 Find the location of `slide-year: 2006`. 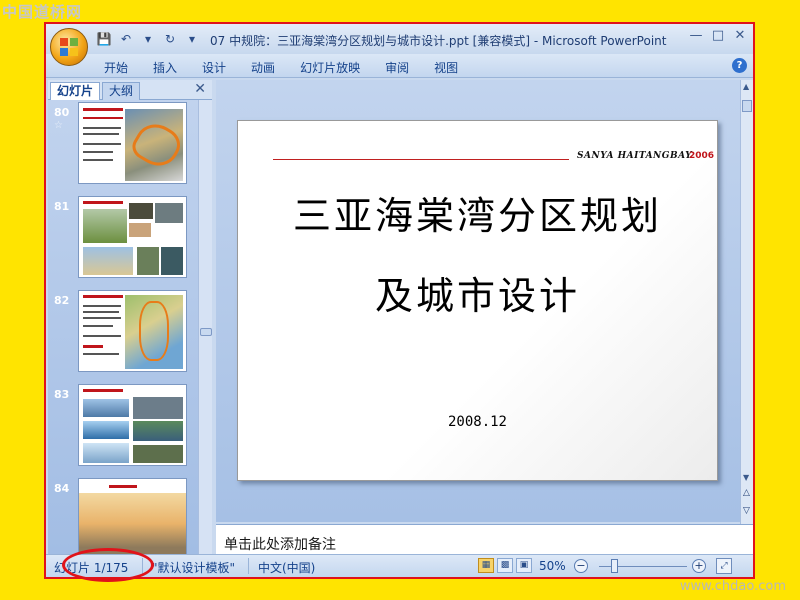

slide-year: 2006 is located at coordinates (702, 156).